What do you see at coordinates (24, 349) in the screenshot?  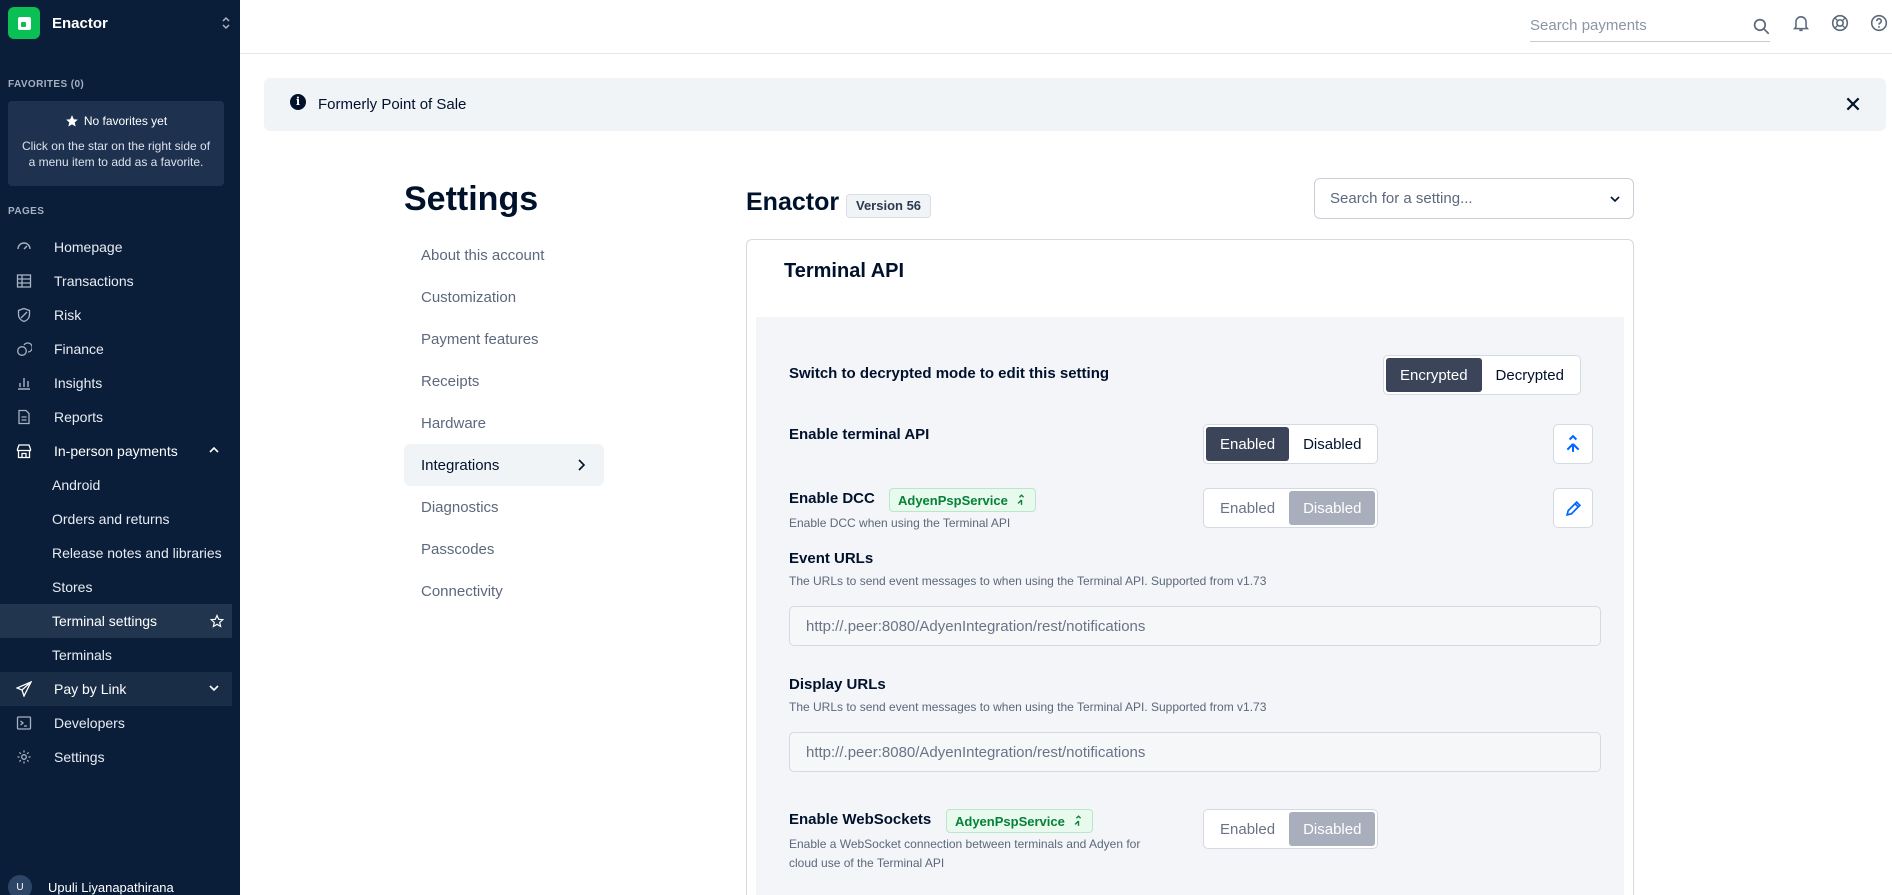 I see `coins-icon` at bounding box center [24, 349].